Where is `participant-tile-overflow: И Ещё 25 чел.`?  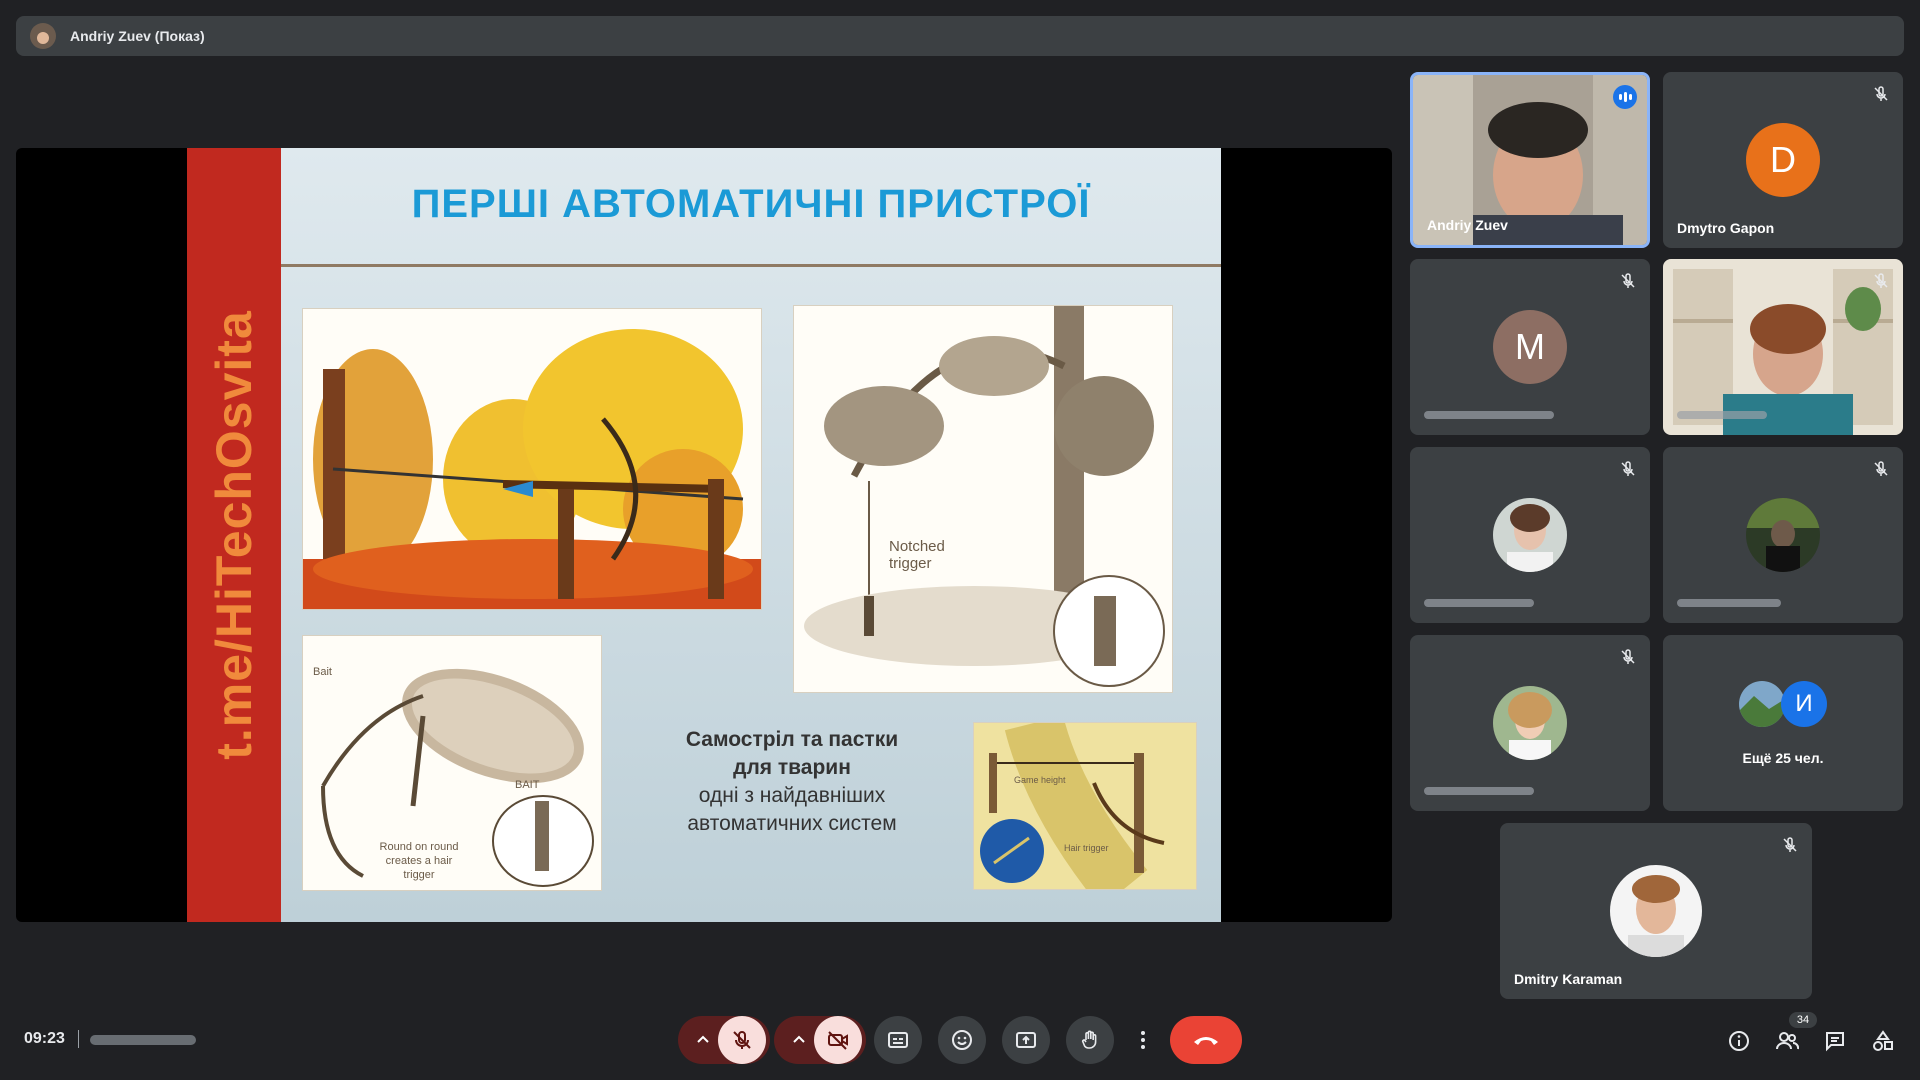
participant-tile-overflow: И Ещё 25 чел. is located at coordinates (1783, 723).